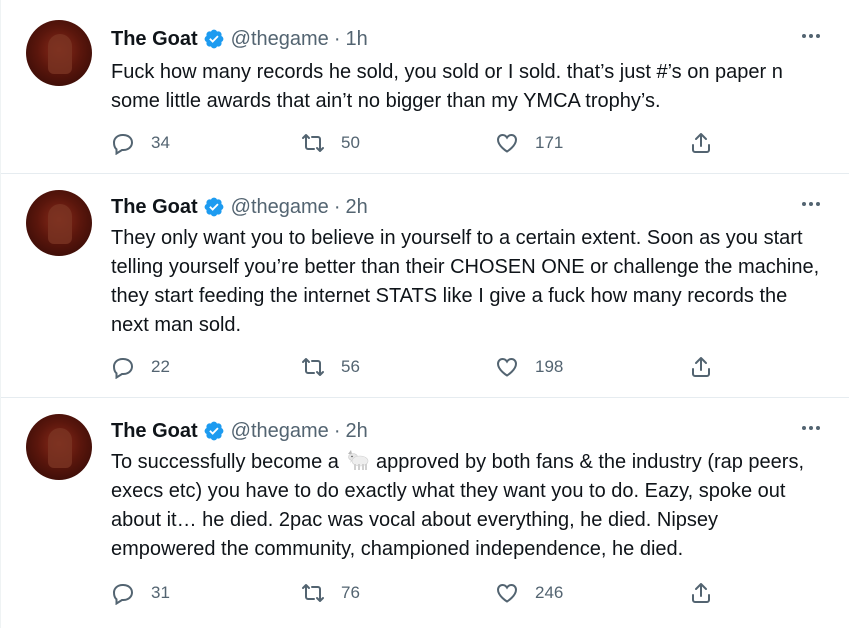 This screenshot has height=628, width=850. What do you see at coordinates (140, 593) in the screenshot?
I see `reply-button: 31` at bounding box center [140, 593].